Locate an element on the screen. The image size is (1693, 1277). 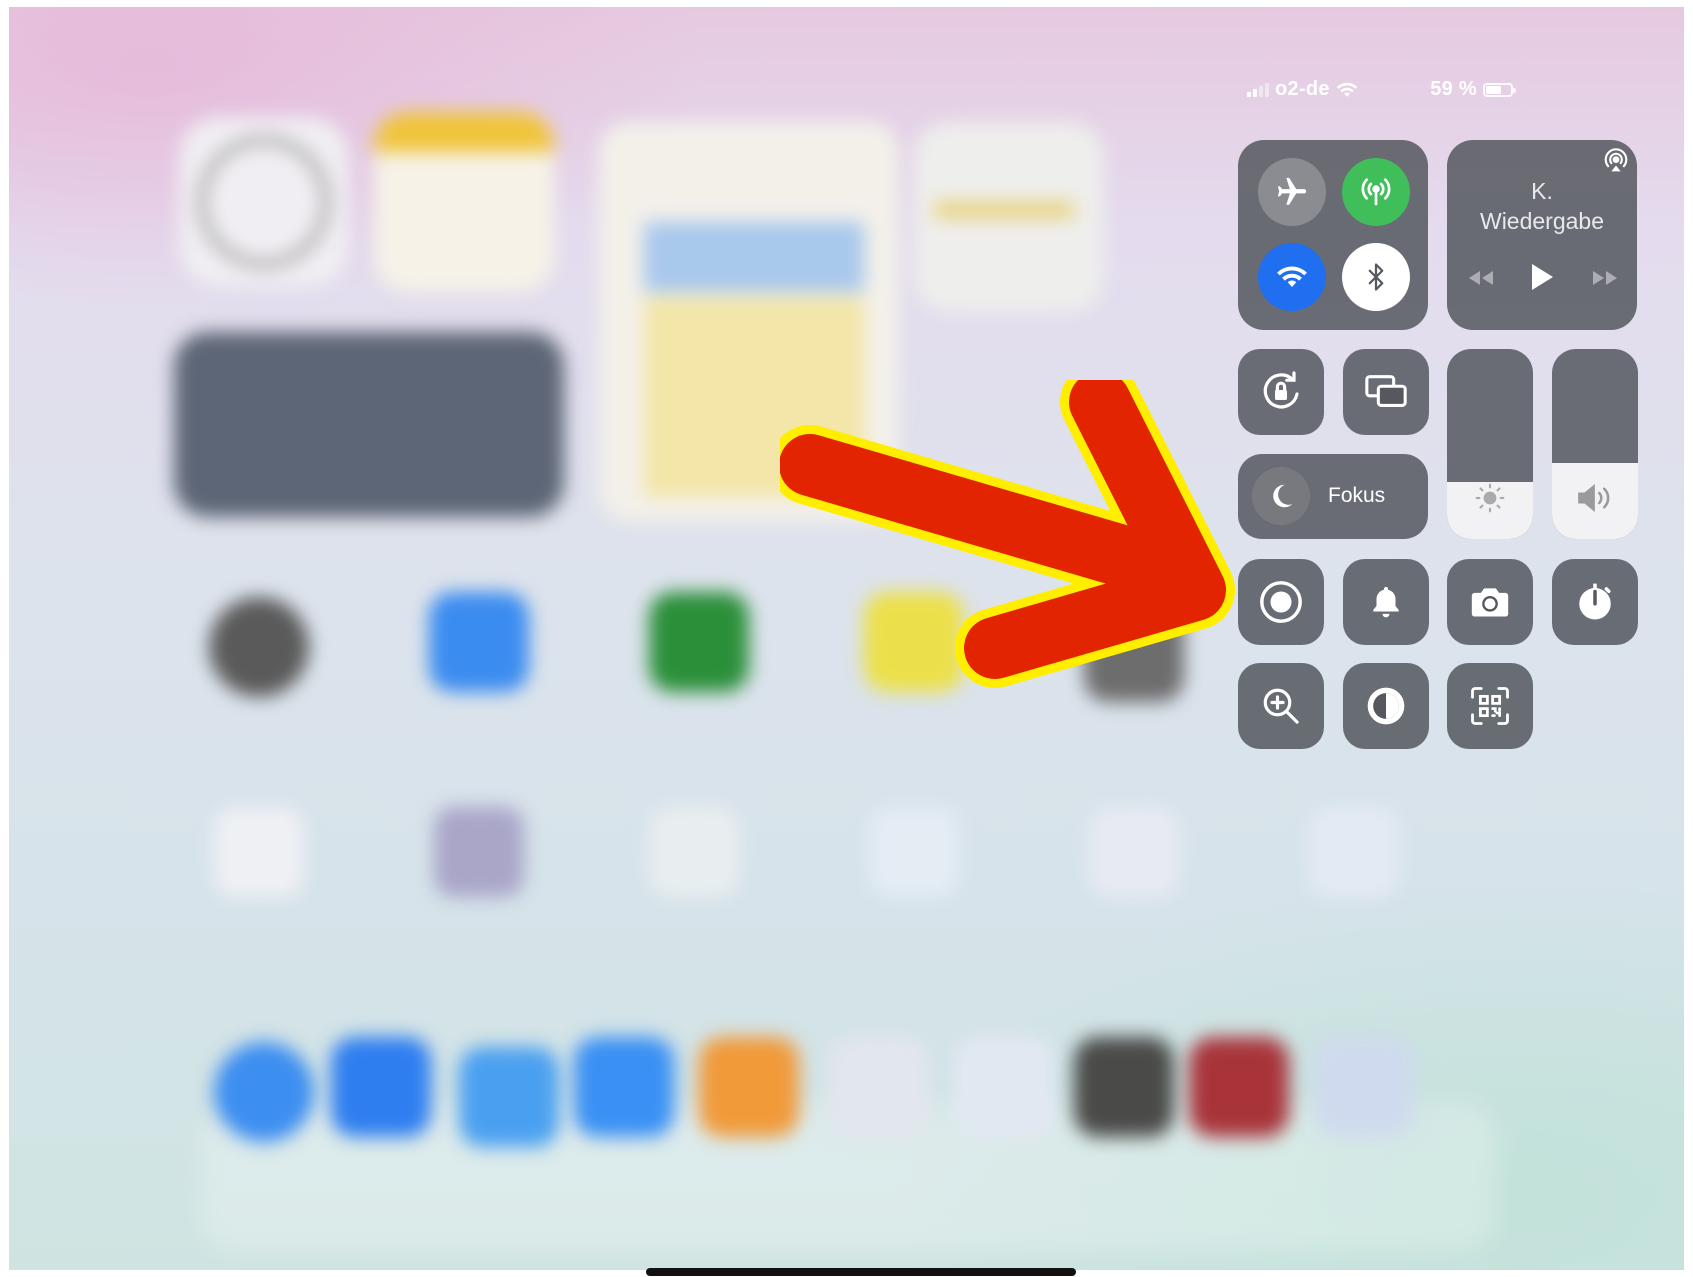
wifi-icon is located at coordinates (1292, 276).